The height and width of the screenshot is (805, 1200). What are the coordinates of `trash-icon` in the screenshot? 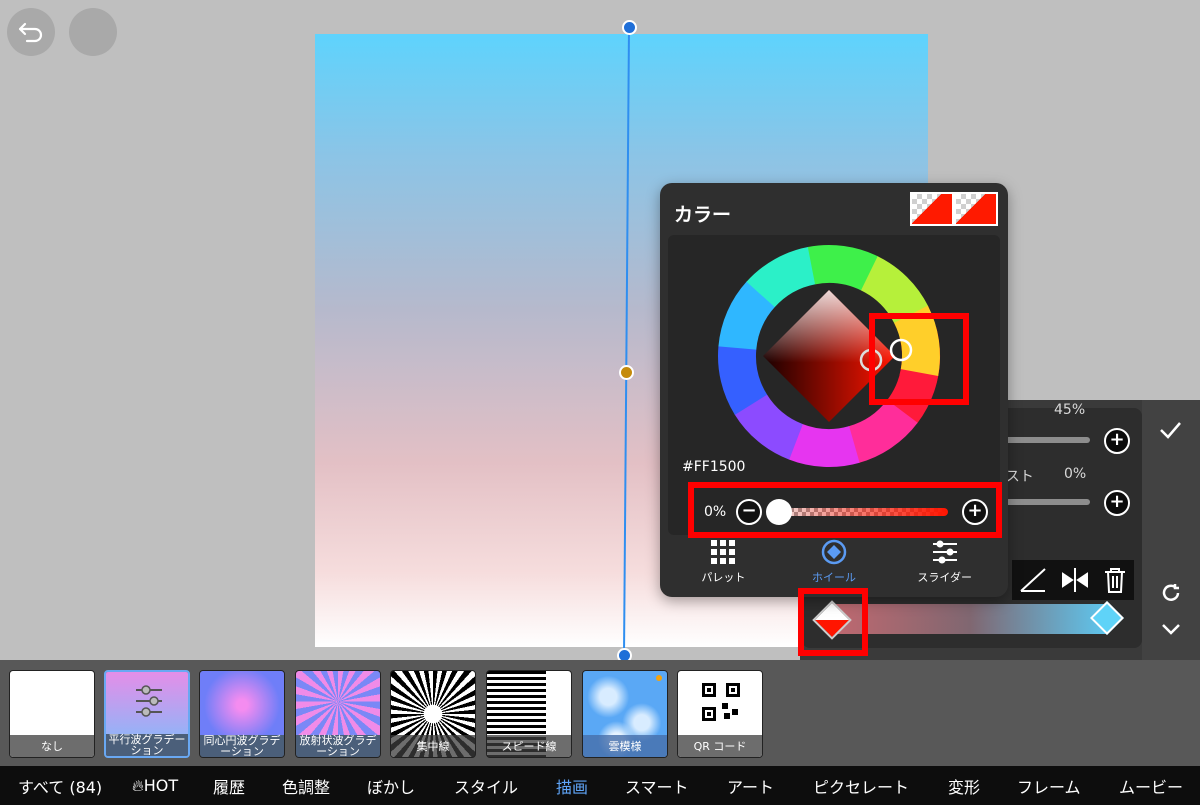 It's located at (1115, 580).